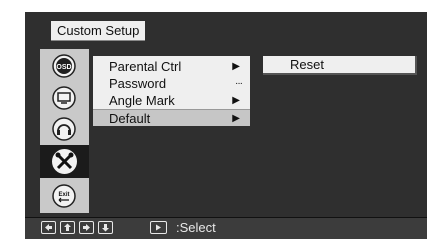 This screenshot has height=246, width=438. What do you see at coordinates (340, 65) in the screenshot?
I see `reset-button: Reset` at bounding box center [340, 65].